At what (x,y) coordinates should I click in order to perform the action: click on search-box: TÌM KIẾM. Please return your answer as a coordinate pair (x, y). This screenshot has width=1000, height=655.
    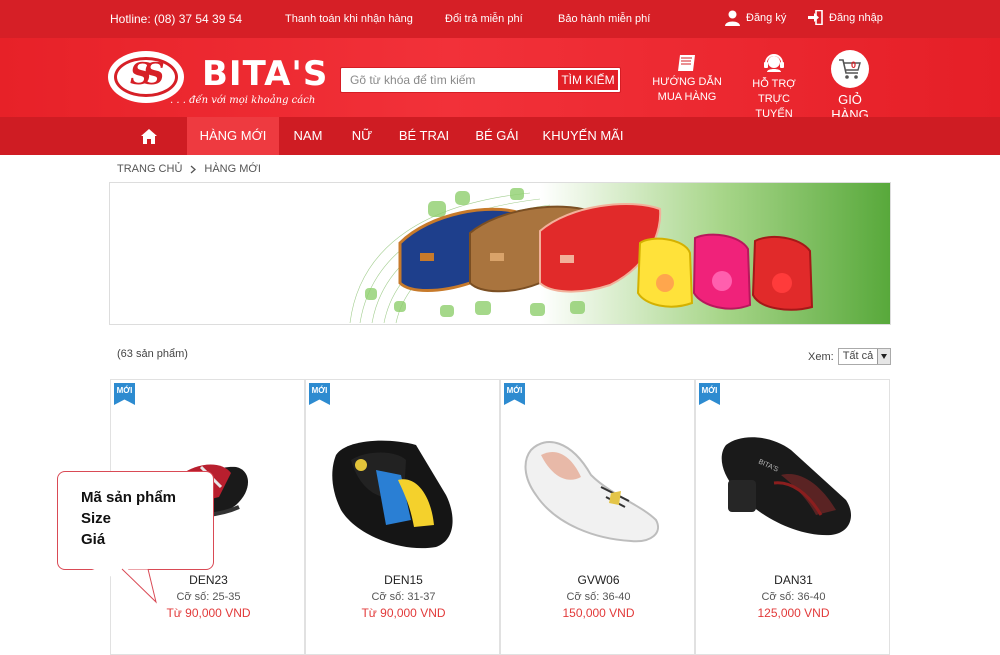
    Looking at the image, I should click on (480, 80).